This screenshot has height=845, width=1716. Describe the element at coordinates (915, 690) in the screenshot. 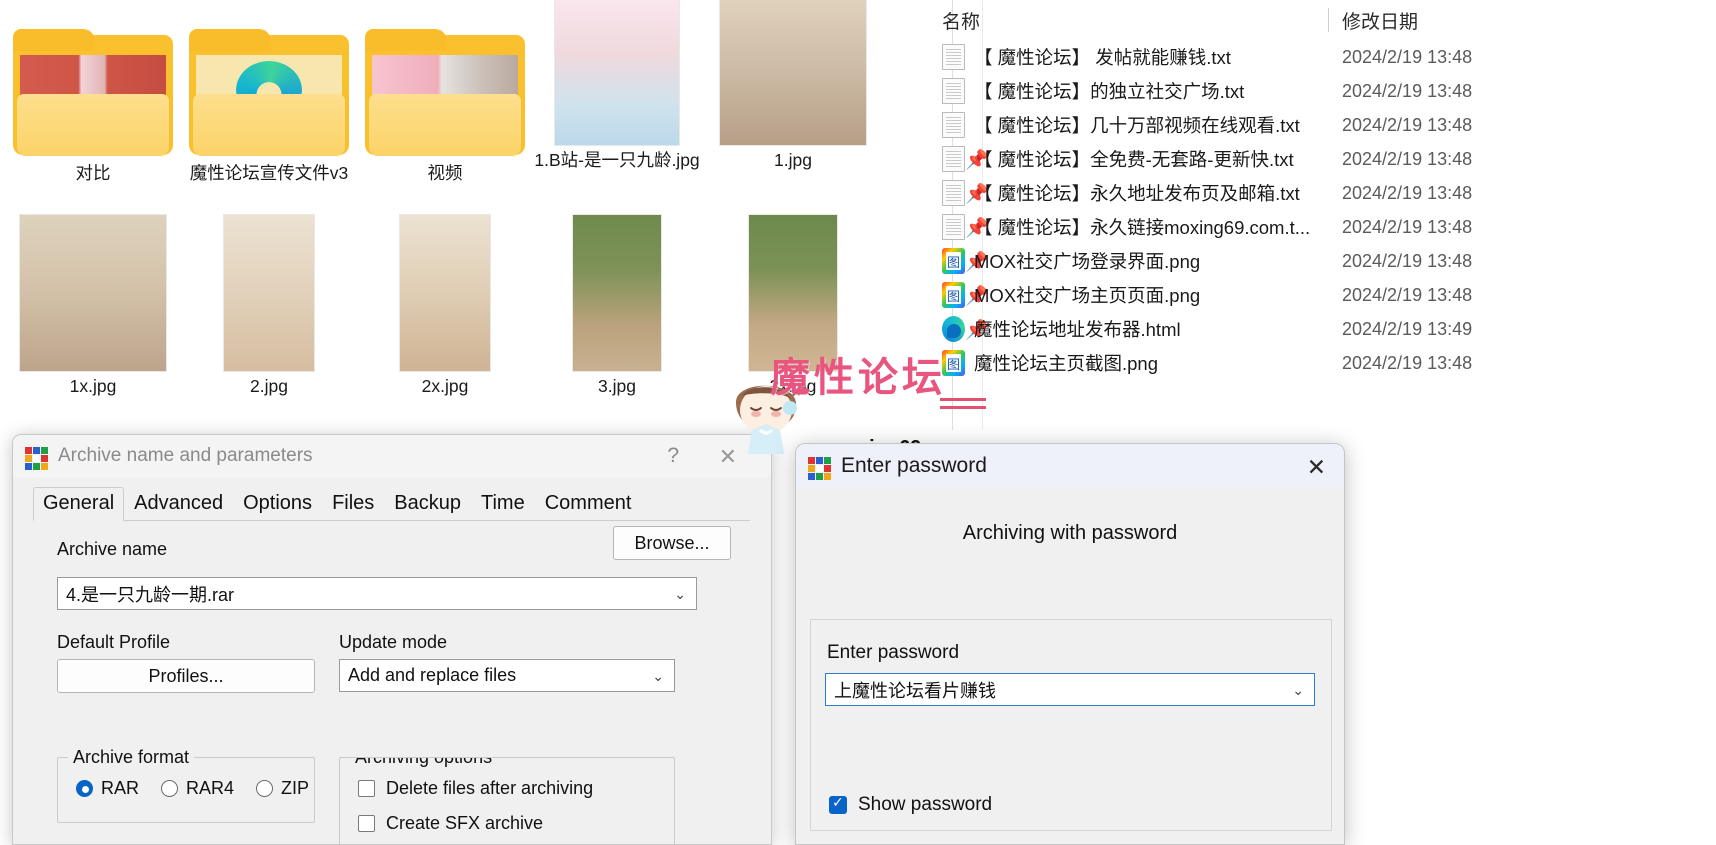

I see `password-input-value: 上魔性论坛看片赚钱` at that location.